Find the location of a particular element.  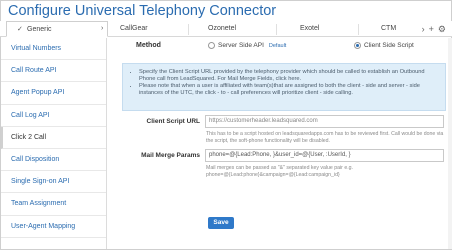

radio-server-side-api: Server Side API Default is located at coordinates (247, 45).